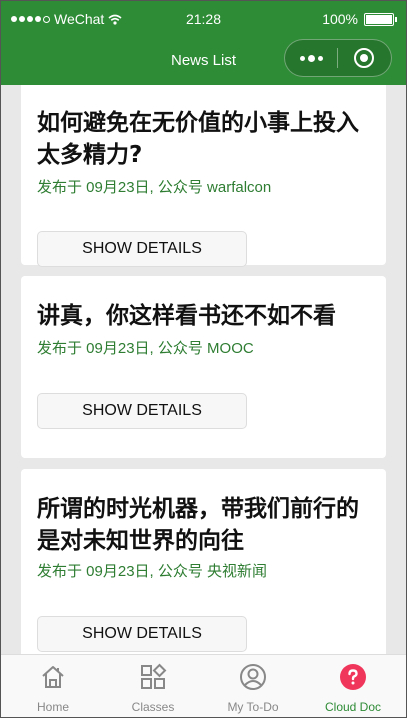 The image size is (407, 718). Describe the element at coordinates (253, 677) in the screenshot. I see `user-icon` at that location.